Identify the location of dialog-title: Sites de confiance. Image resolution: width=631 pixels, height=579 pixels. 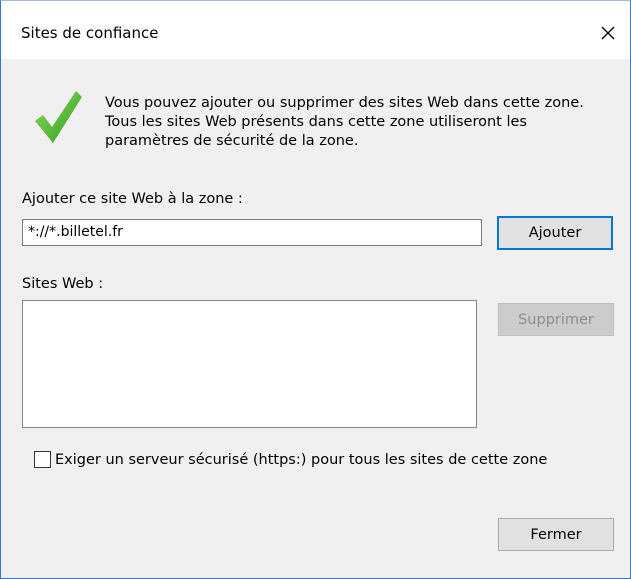
(90, 33).